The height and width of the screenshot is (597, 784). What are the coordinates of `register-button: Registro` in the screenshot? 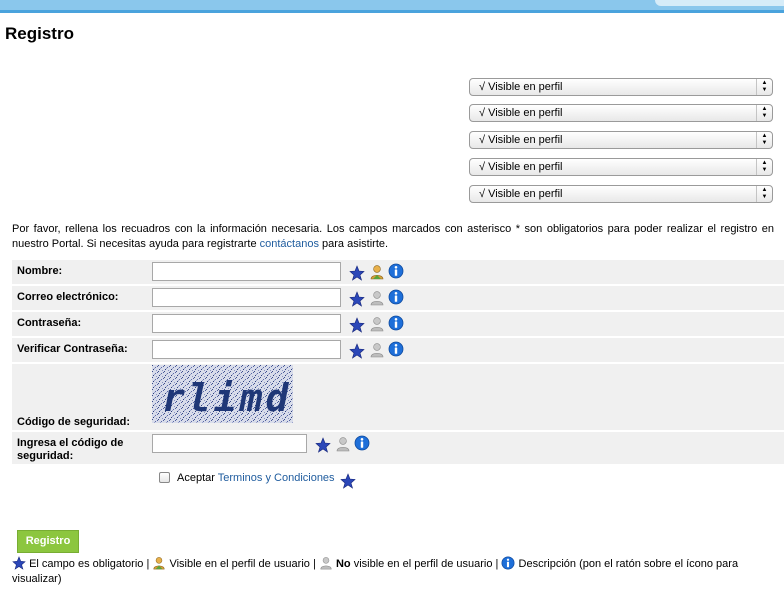 It's located at (48, 541).